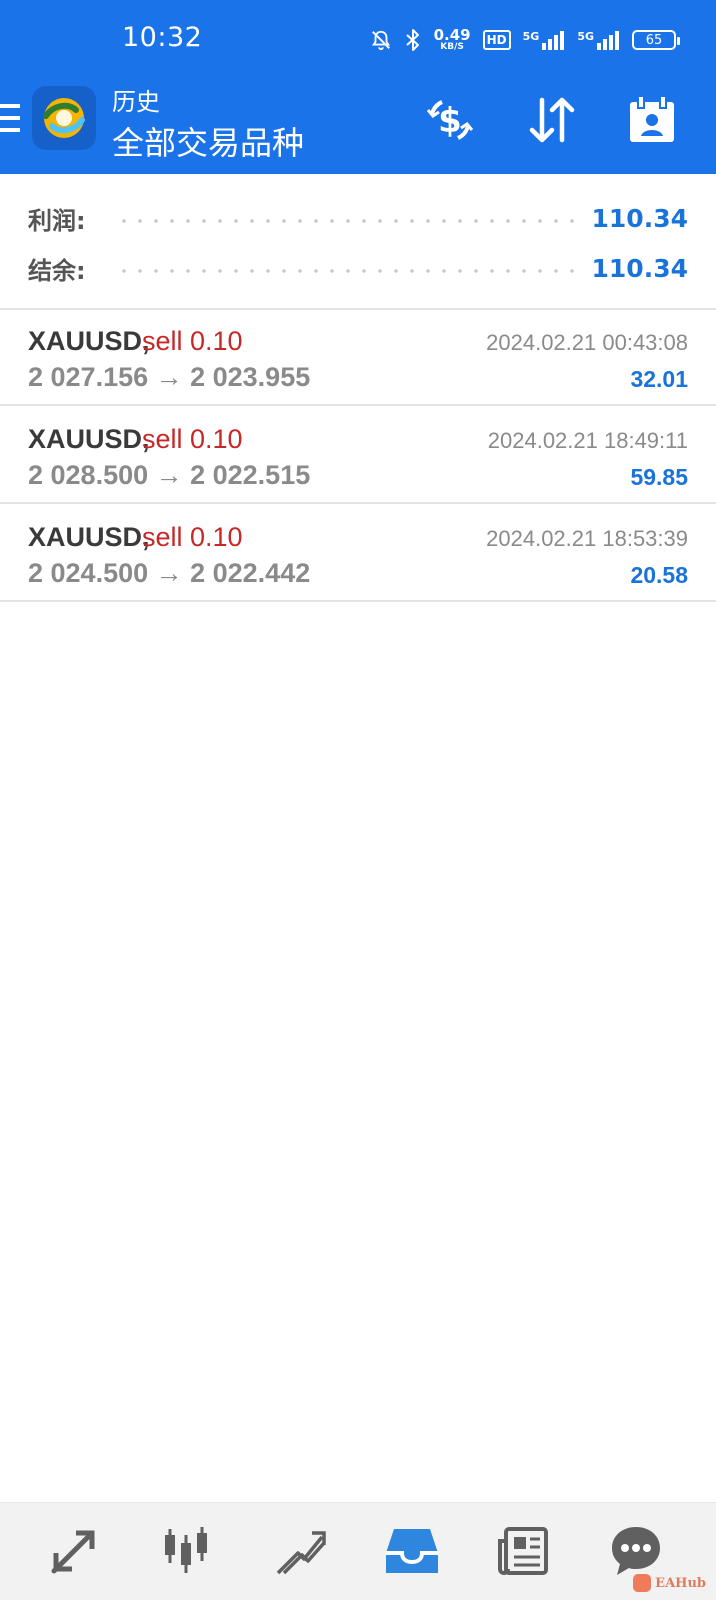 This screenshot has width=716, height=1600. Describe the element at coordinates (585, 36) in the screenshot. I see `network-type-label-2: 5G` at that location.